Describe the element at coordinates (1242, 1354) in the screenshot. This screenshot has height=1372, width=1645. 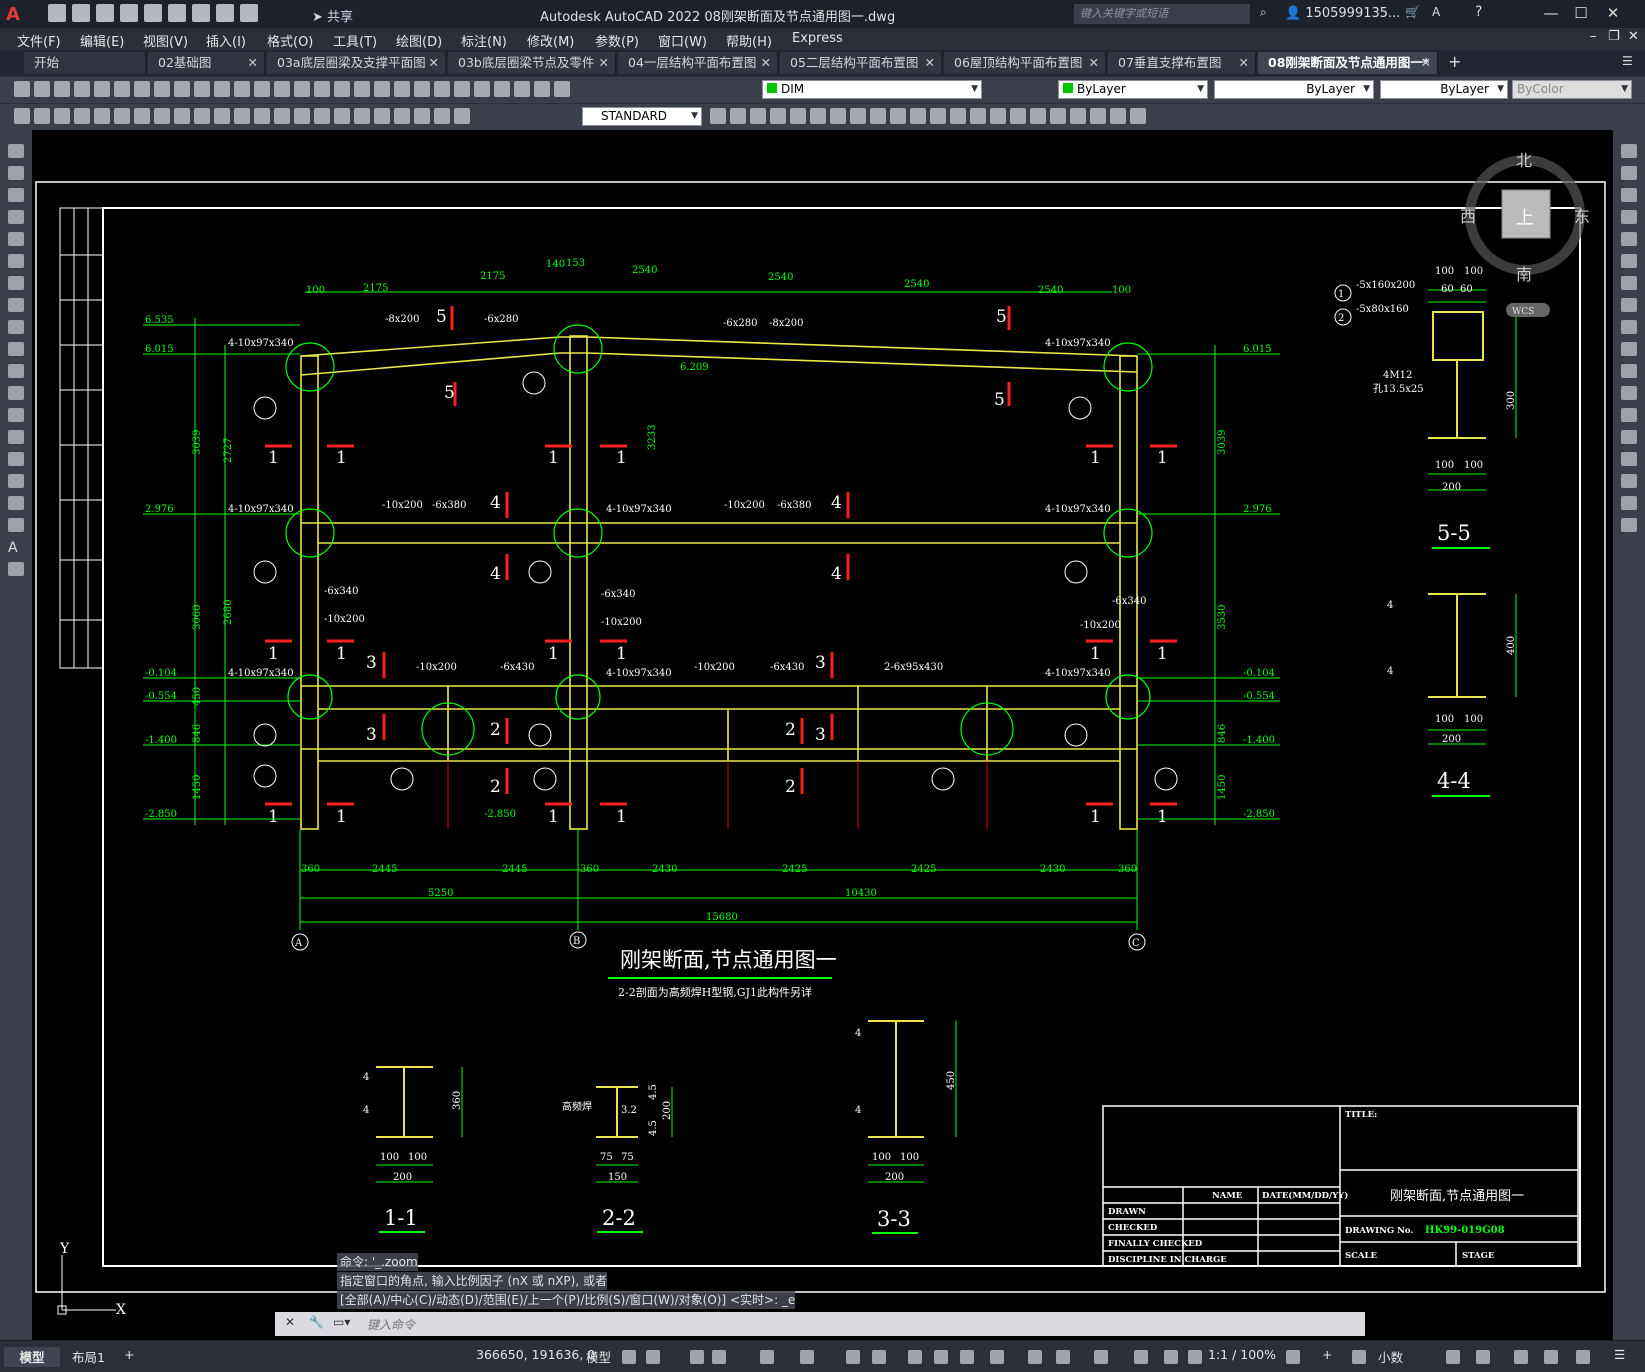
I see `annotation-scale-dropdown: 1:1 / 100%` at that location.